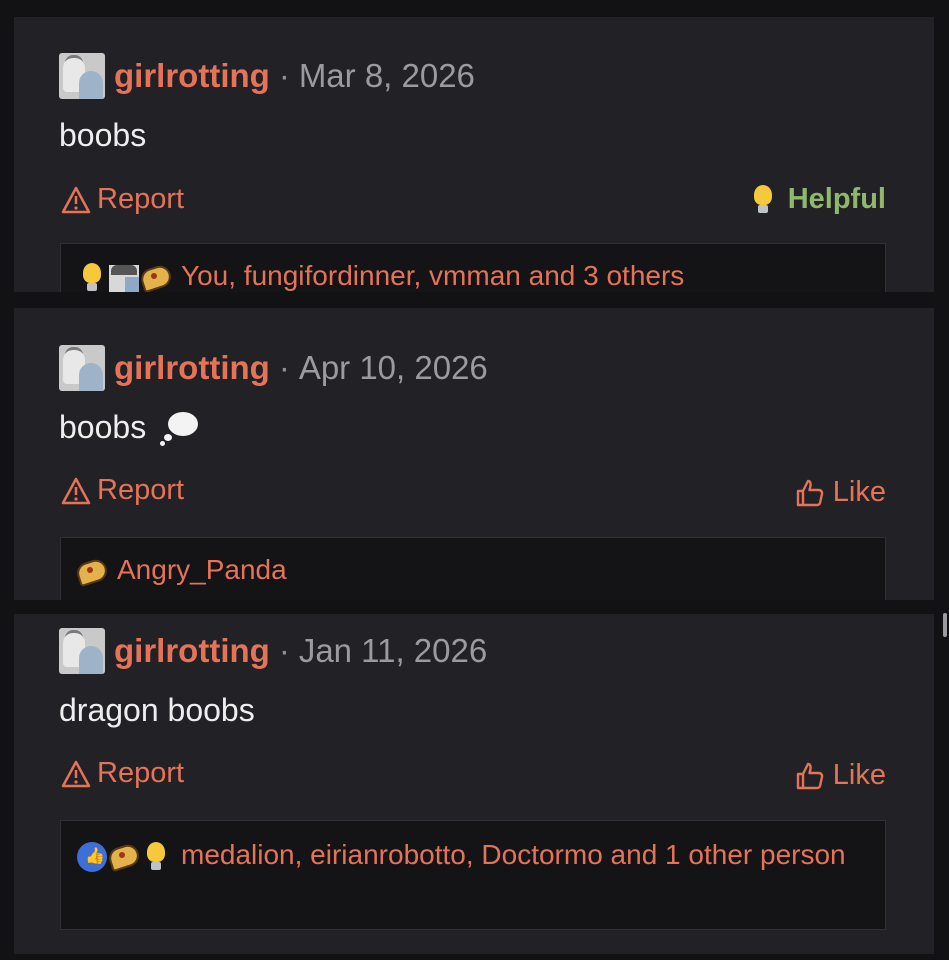 The image size is (949, 960). I want to click on avatar-icon, so click(124, 277).